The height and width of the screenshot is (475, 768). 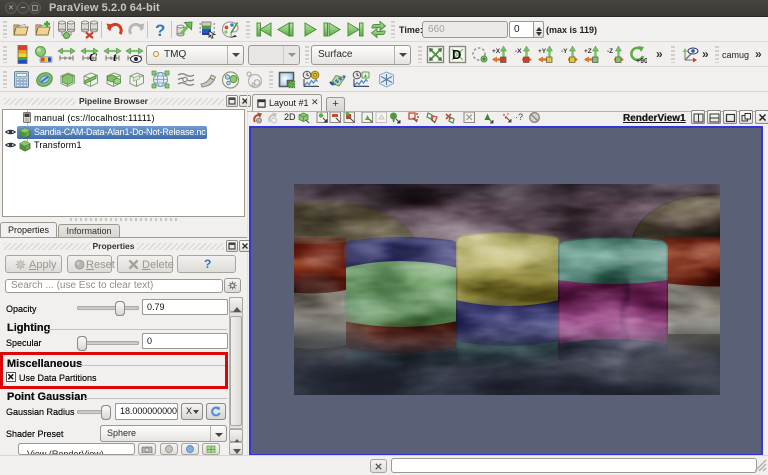 I want to click on svg-text: +Y, so click(x=542, y=51).